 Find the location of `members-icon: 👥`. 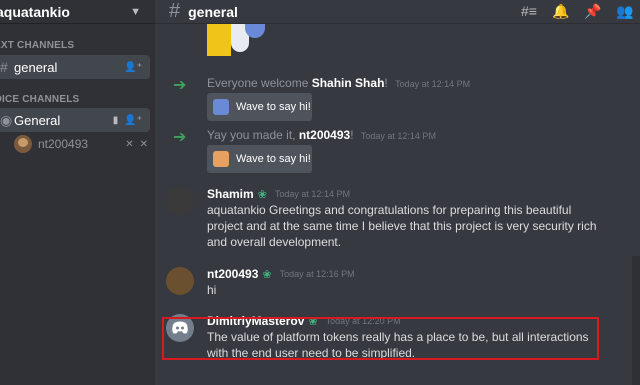

members-icon: 👥 is located at coordinates (625, 11).